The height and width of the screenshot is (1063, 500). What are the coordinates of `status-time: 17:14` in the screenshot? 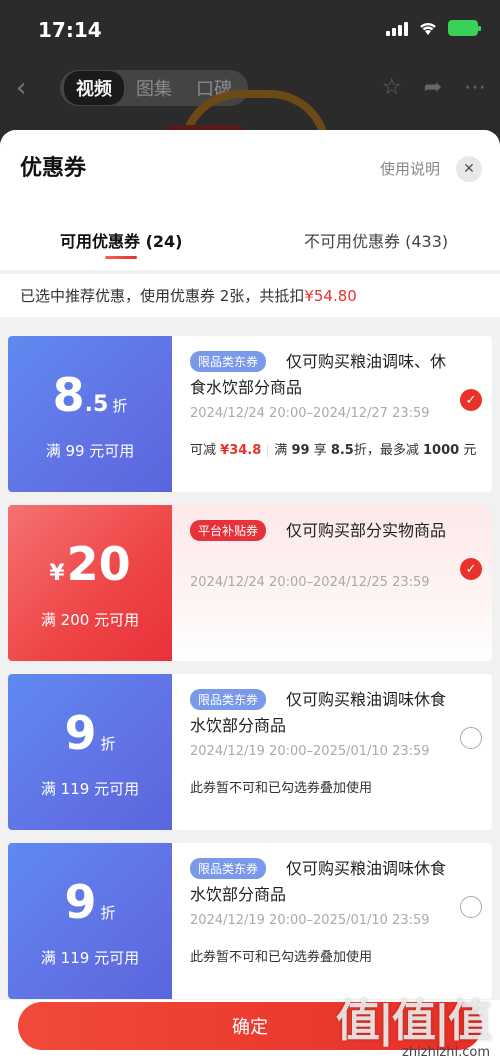 It's located at (70, 30).